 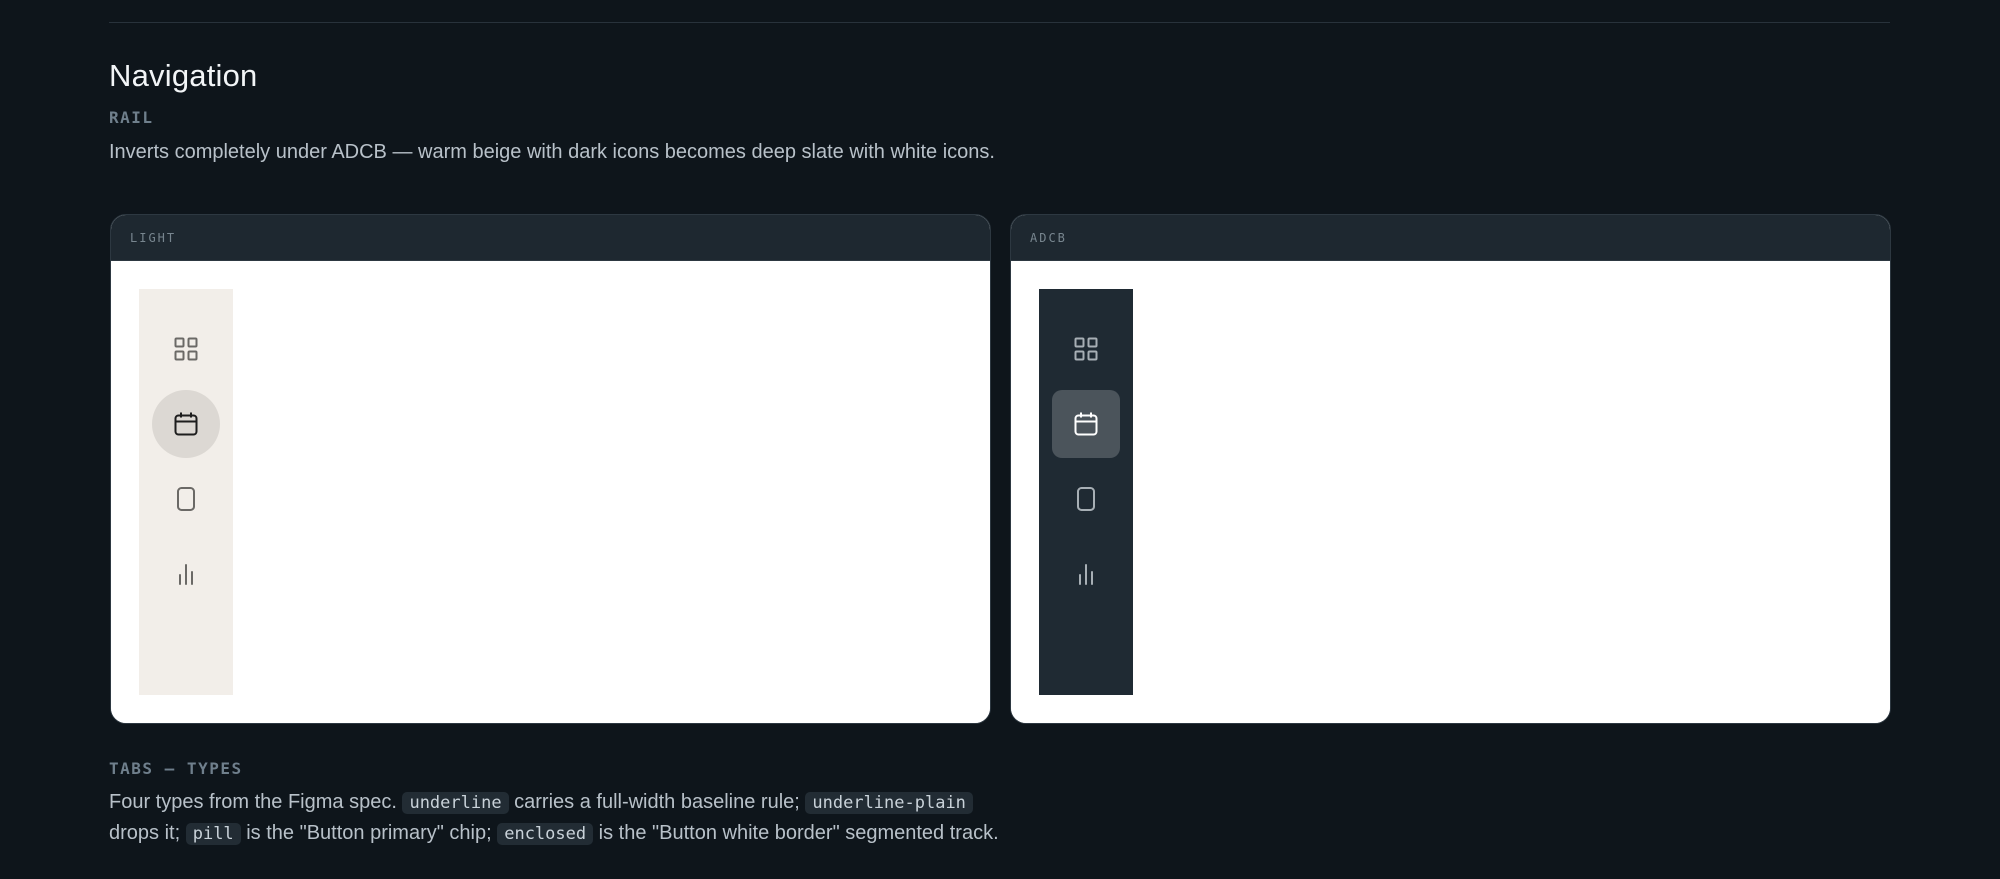 What do you see at coordinates (183, 75) in the screenshot?
I see `section-title: Navigation` at bounding box center [183, 75].